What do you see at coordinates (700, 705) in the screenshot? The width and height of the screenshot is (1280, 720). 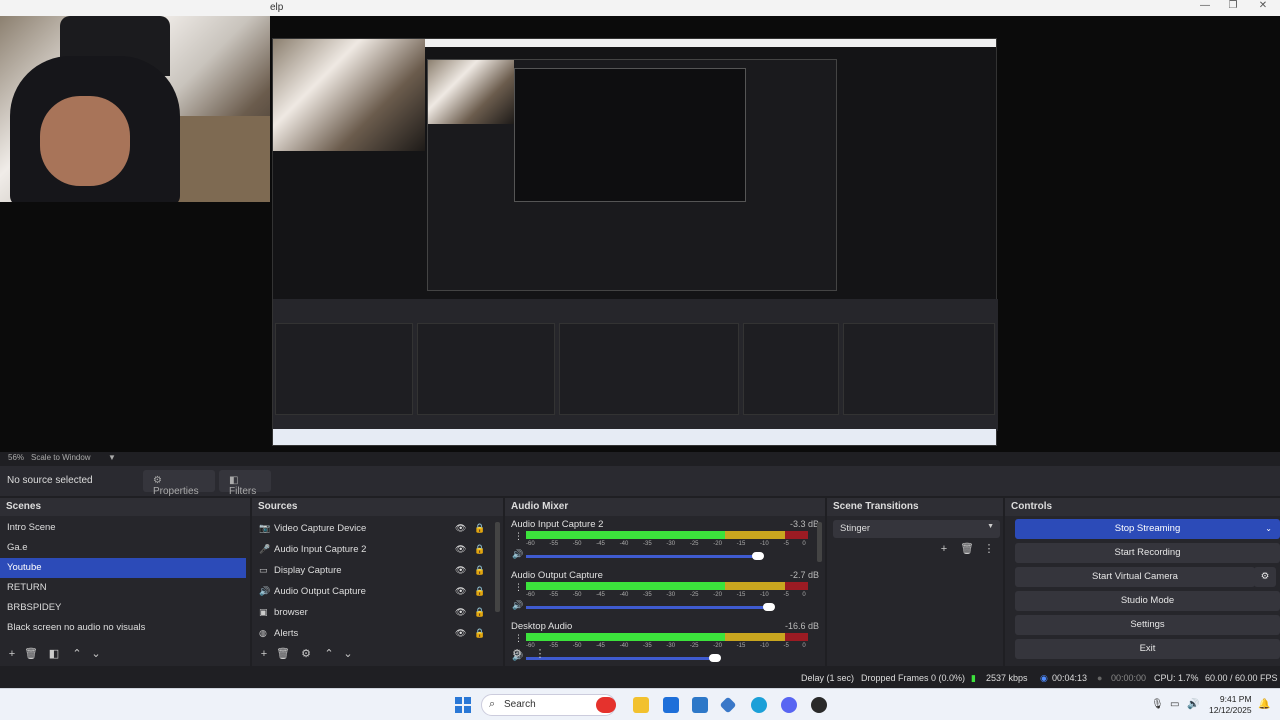 I see `outlook-icon` at bounding box center [700, 705].